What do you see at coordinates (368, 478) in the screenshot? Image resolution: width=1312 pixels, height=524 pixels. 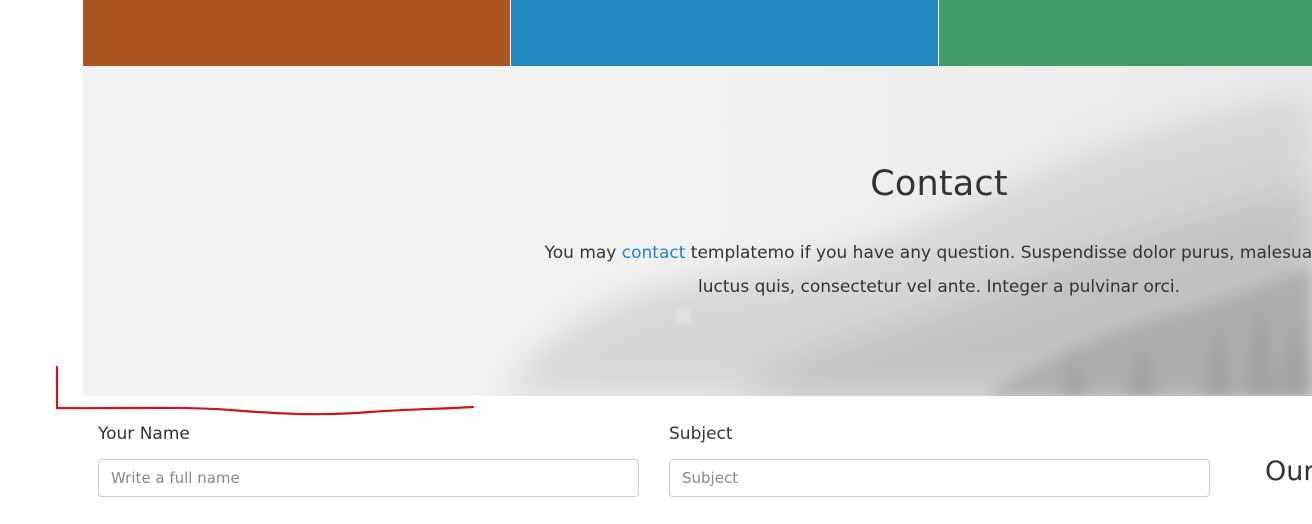 I see `name-input` at bounding box center [368, 478].